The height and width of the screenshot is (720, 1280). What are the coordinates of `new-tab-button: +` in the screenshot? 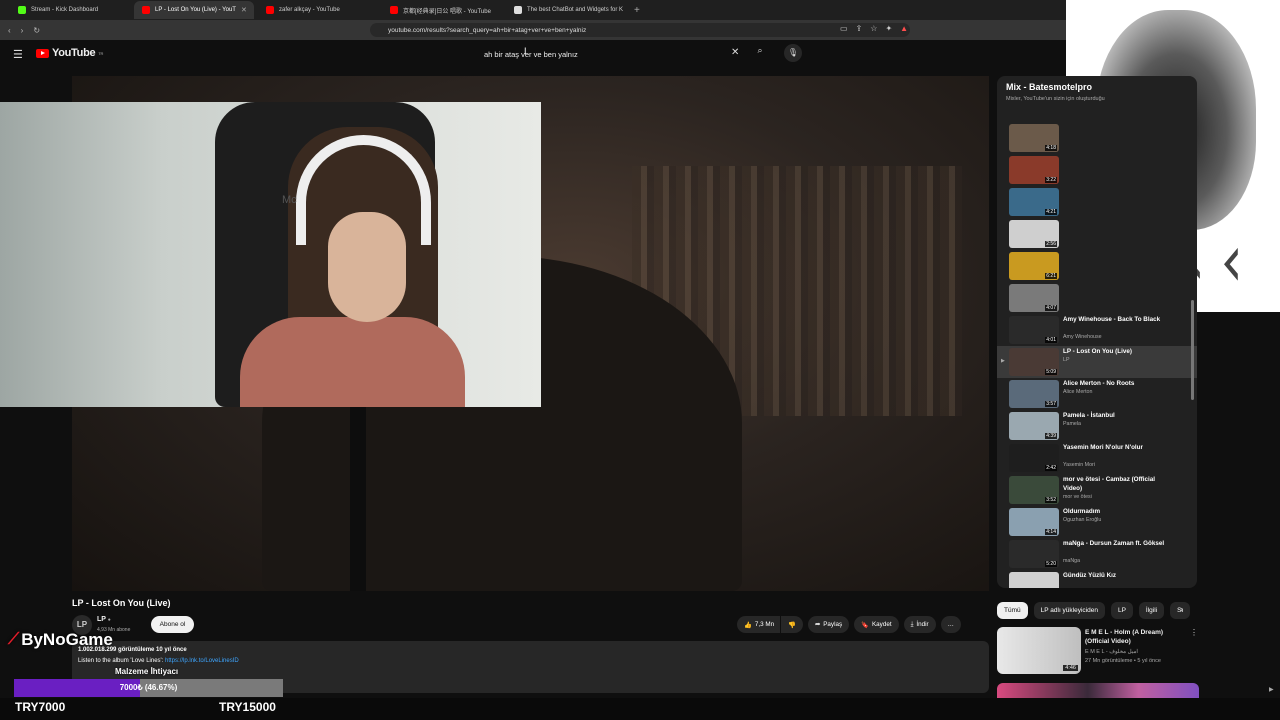 It's located at (637, 10).